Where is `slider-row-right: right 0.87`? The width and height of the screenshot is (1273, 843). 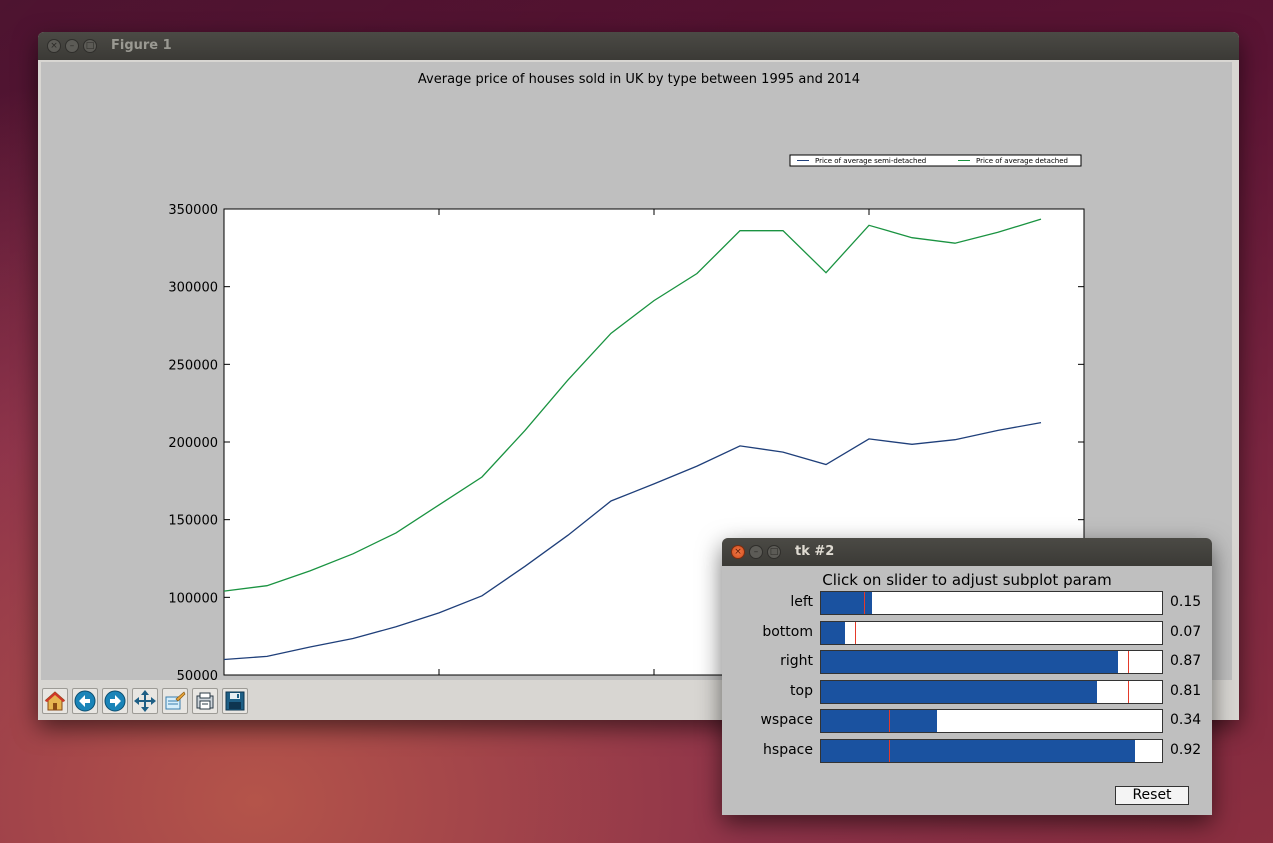
slider-row-right: right 0.87 is located at coordinates (967, 662).